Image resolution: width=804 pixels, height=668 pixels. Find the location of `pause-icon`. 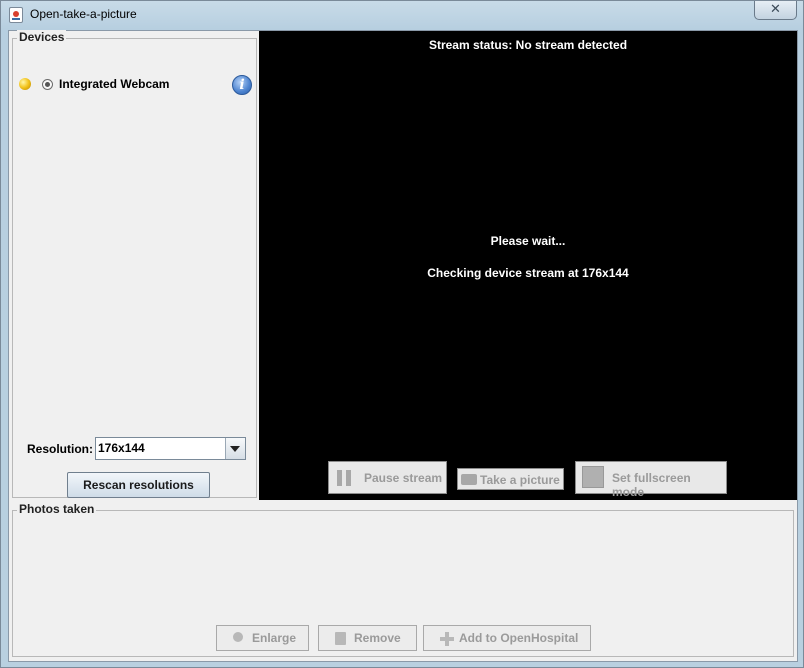

pause-icon is located at coordinates (344, 478).